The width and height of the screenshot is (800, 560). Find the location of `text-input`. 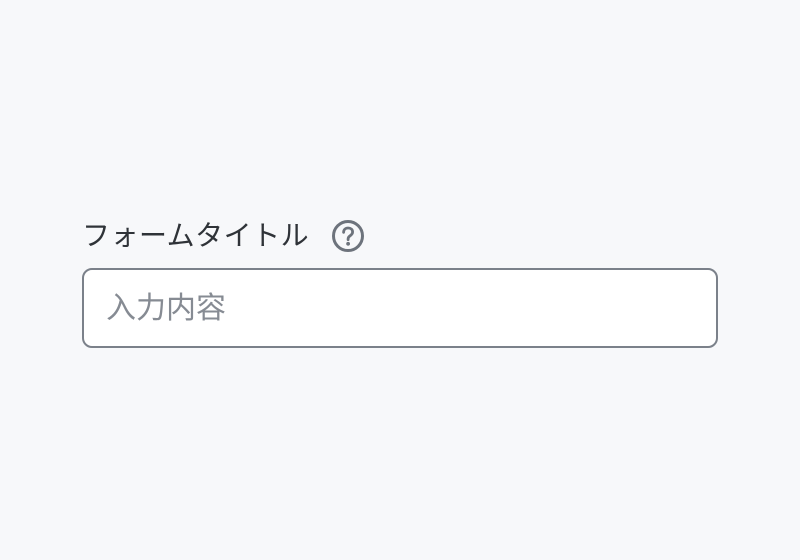

text-input is located at coordinates (400, 308).